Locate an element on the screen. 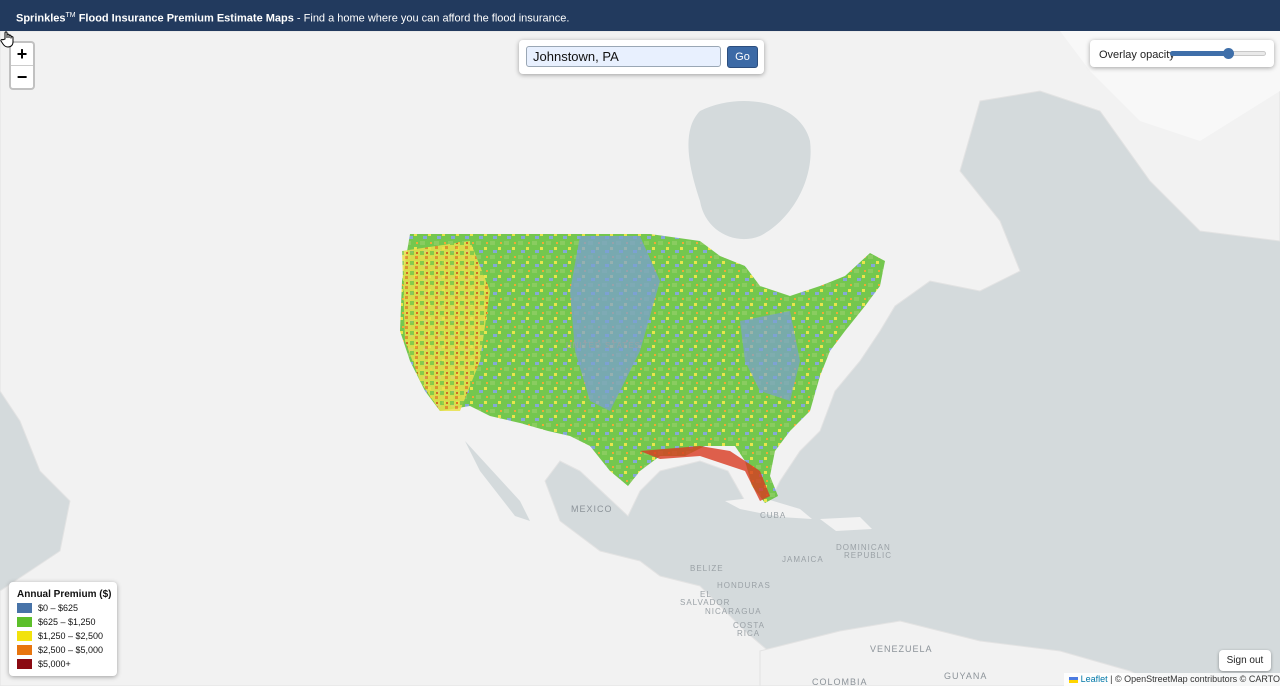  legend-label: $5,000+ is located at coordinates (54, 664).